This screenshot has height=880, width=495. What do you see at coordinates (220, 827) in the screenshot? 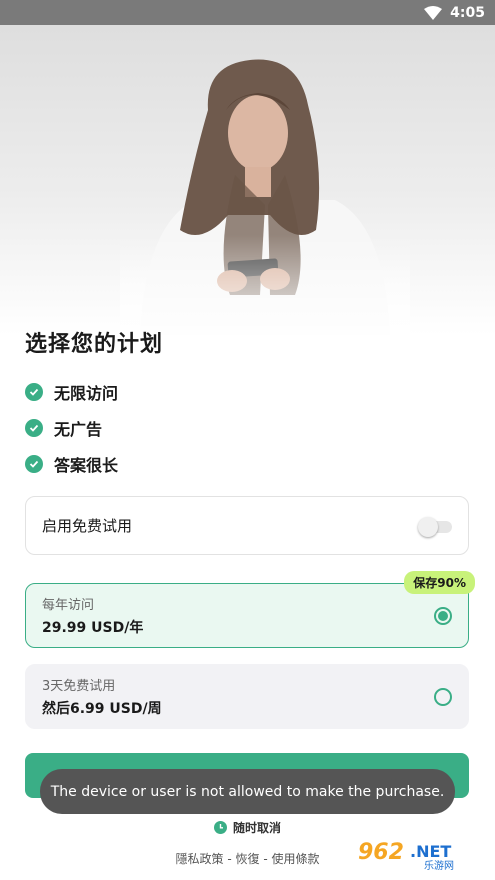
I see `clock-icon` at bounding box center [220, 827].